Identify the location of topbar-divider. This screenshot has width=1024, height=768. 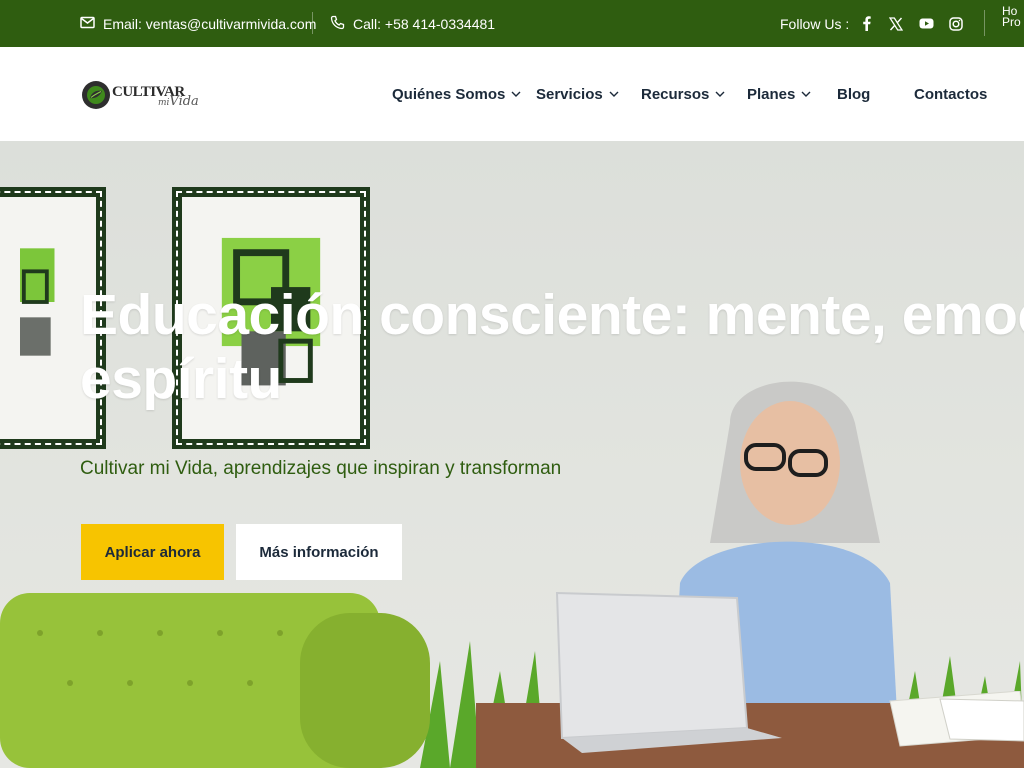
(312, 23).